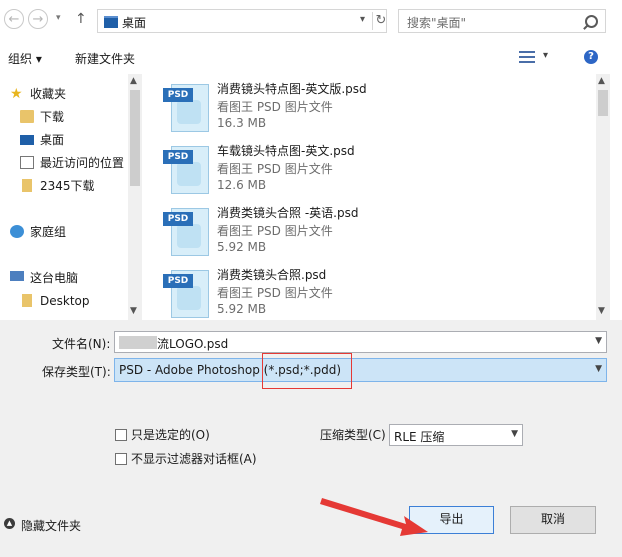  What do you see at coordinates (380, 21) in the screenshot?
I see `refresh-icon: ↻` at bounding box center [380, 21].